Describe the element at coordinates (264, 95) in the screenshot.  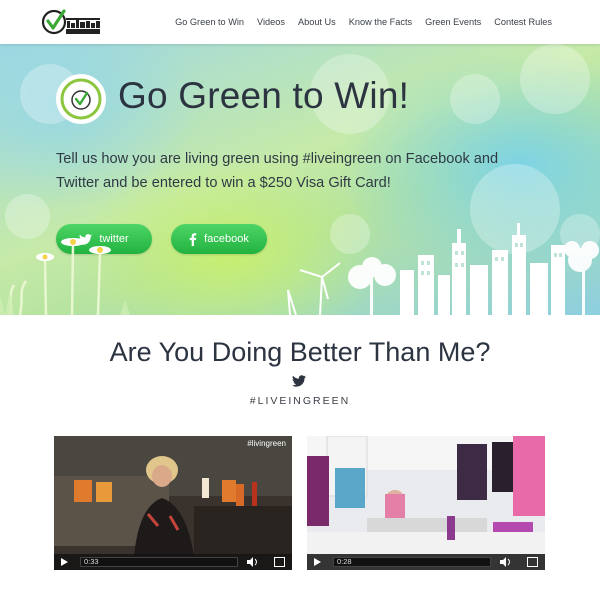
I see `hero-title: Go Green to Win!` at that location.